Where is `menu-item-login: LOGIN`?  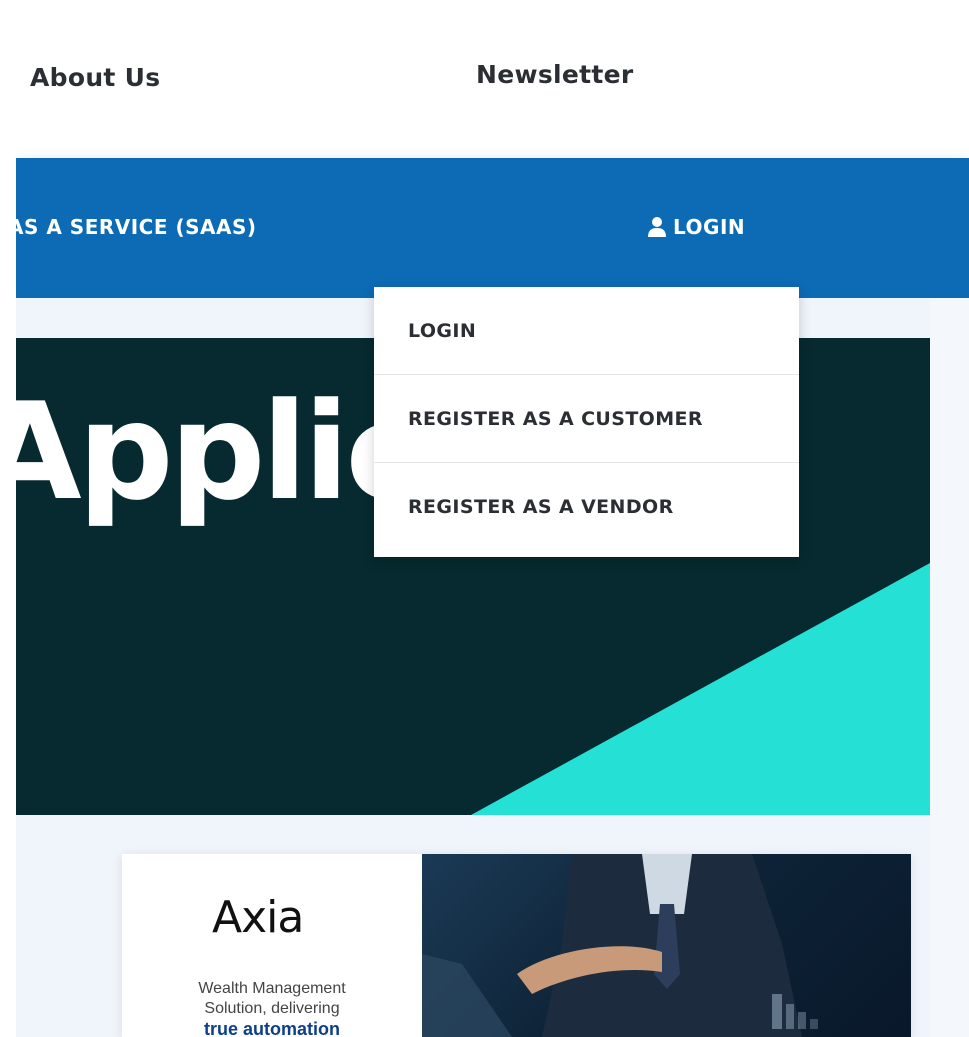
menu-item-login: LOGIN is located at coordinates (696, 227).